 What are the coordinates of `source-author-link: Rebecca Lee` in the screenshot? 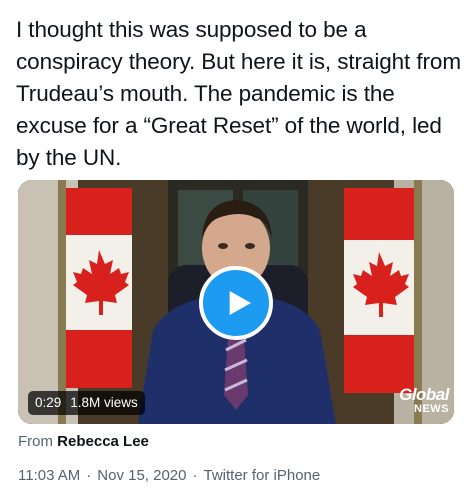 It's located at (103, 441).